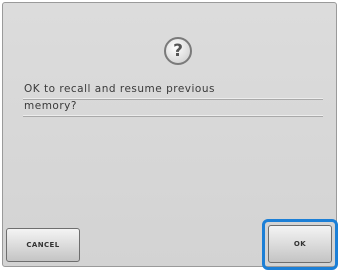  Describe the element at coordinates (178, 51) in the screenshot. I see `question-icon: ?` at that location.